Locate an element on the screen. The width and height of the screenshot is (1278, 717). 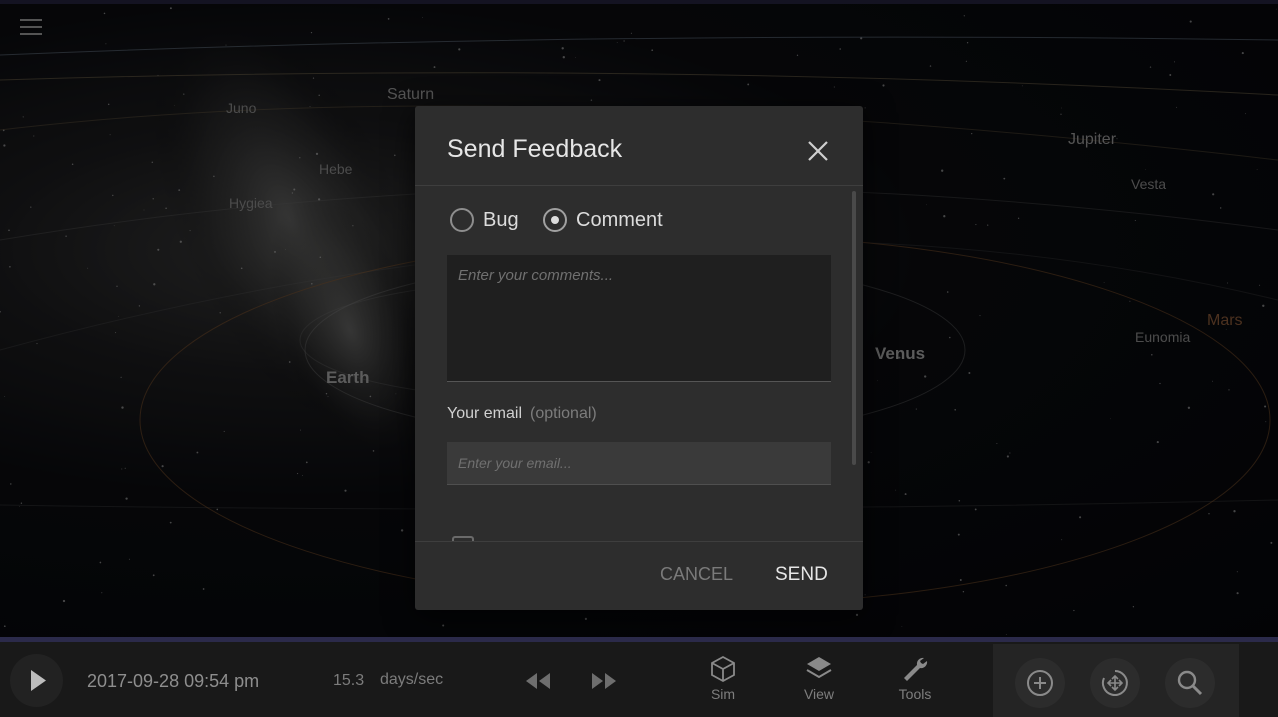
time-rate-unit: days/sec is located at coordinates (411, 680).